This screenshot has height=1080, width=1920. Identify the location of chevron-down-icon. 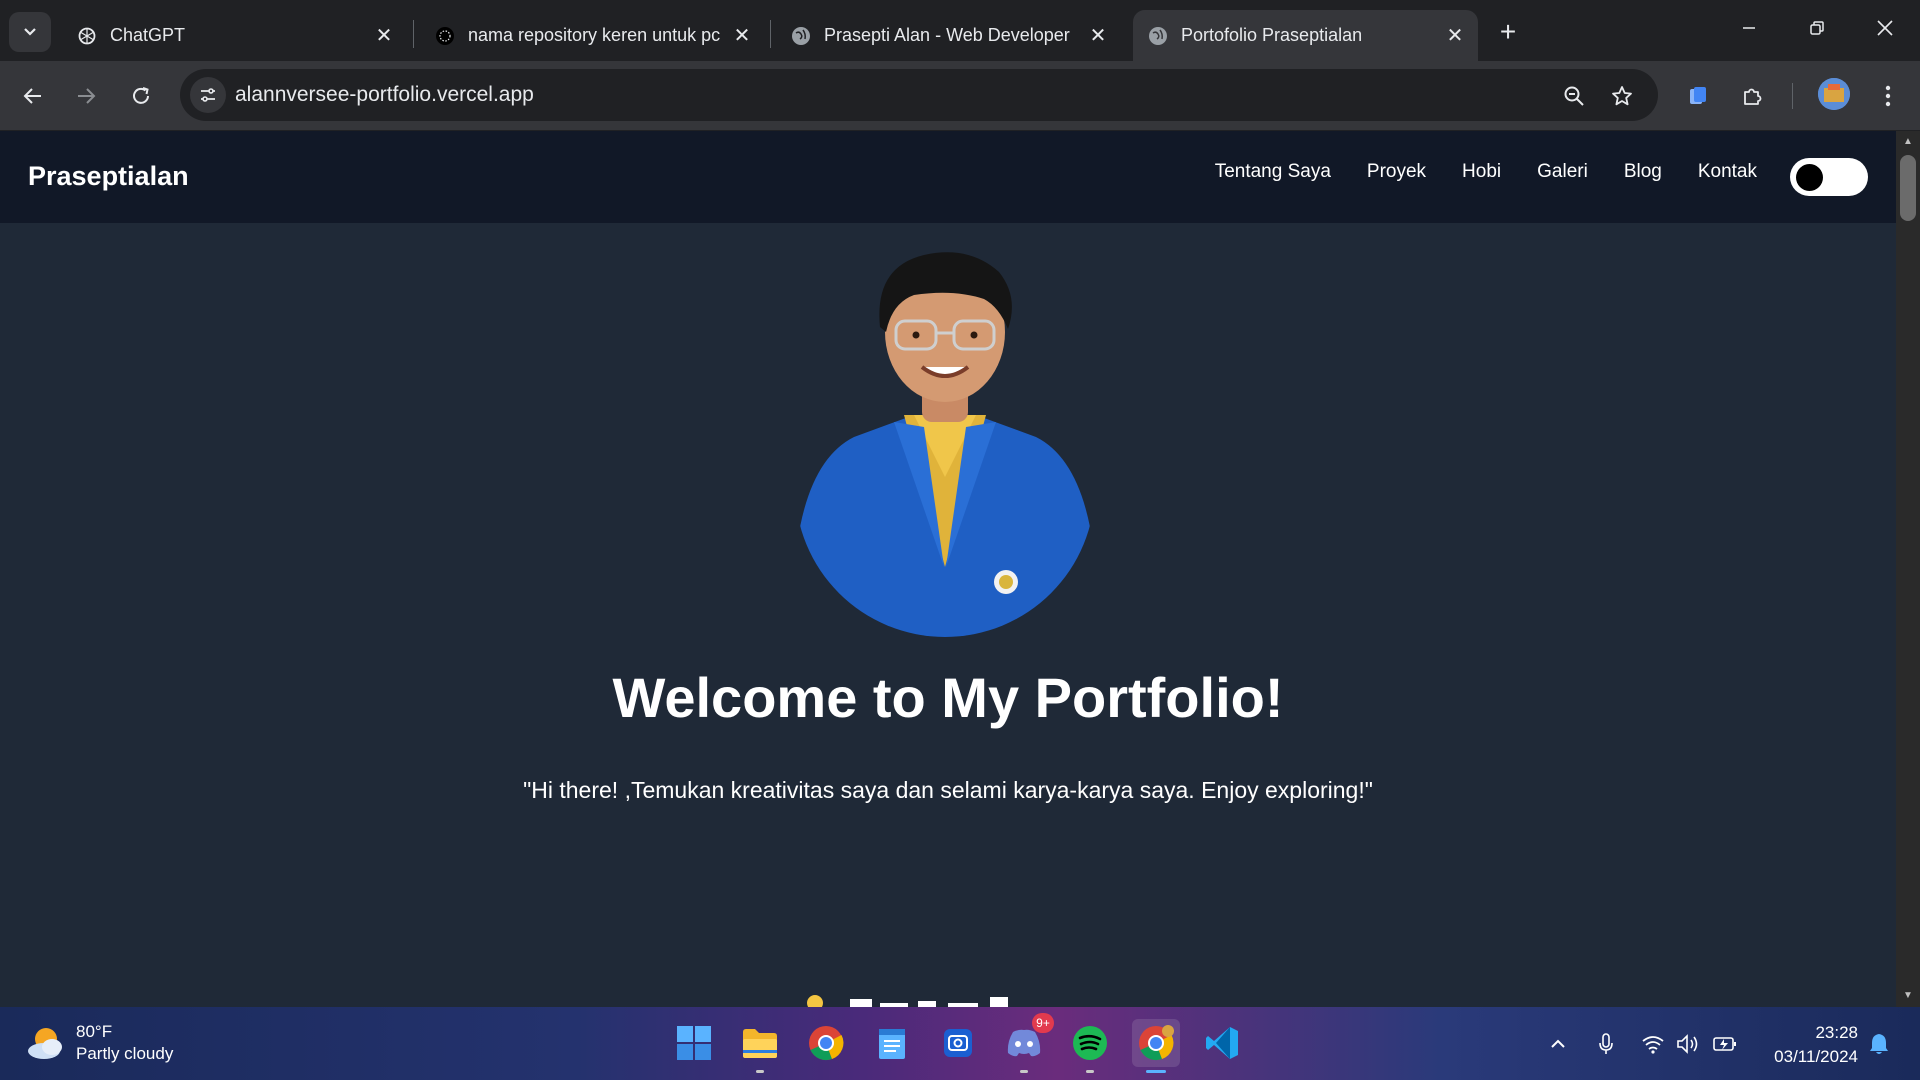
(30, 32).